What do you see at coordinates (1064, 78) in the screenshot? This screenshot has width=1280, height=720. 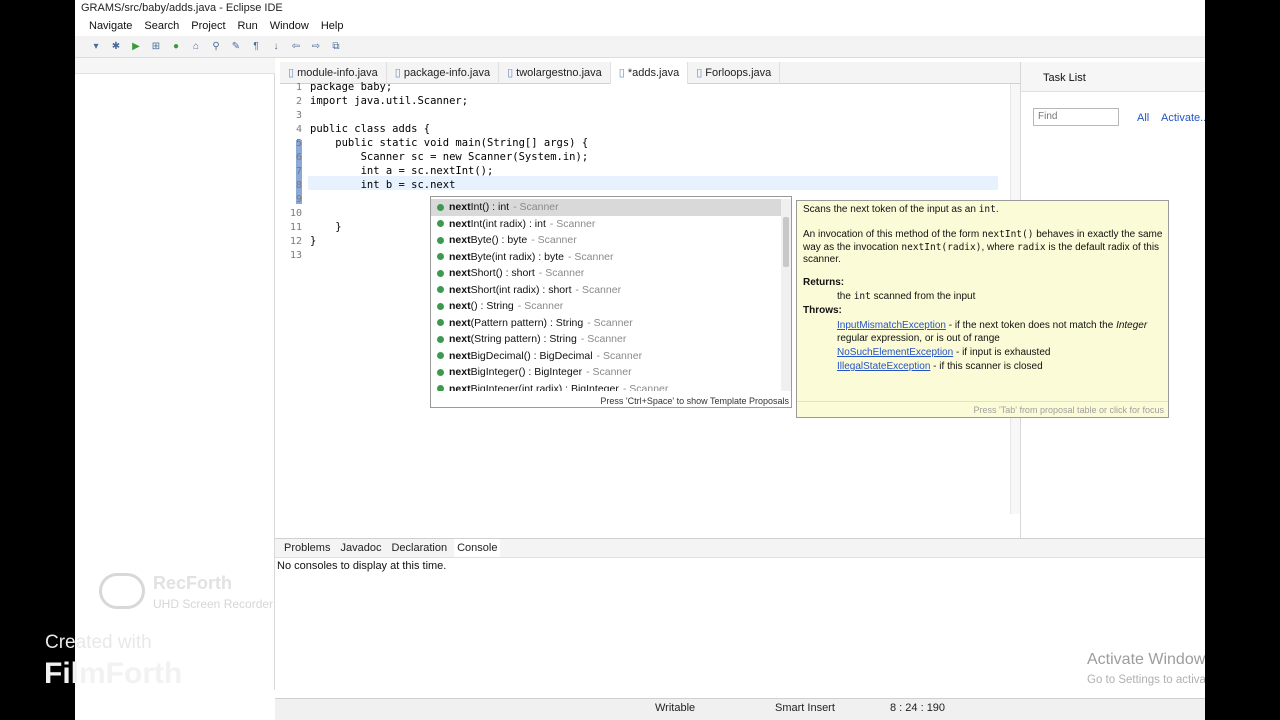 I see `task-list-title: Task List` at bounding box center [1064, 78].